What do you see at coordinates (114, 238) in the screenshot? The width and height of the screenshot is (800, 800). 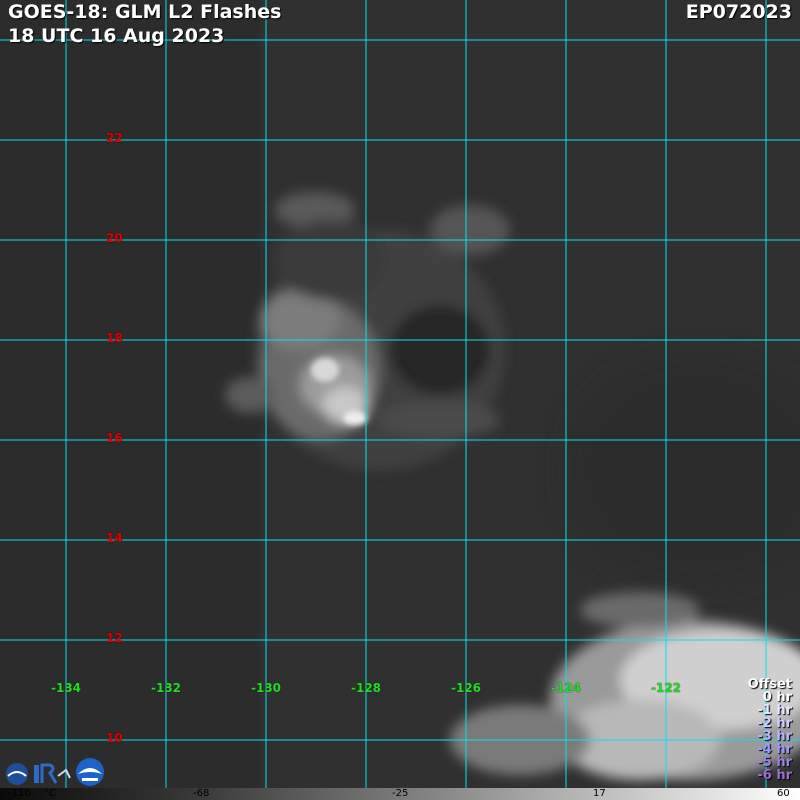 I see `lat-label: 20` at bounding box center [114, 238].